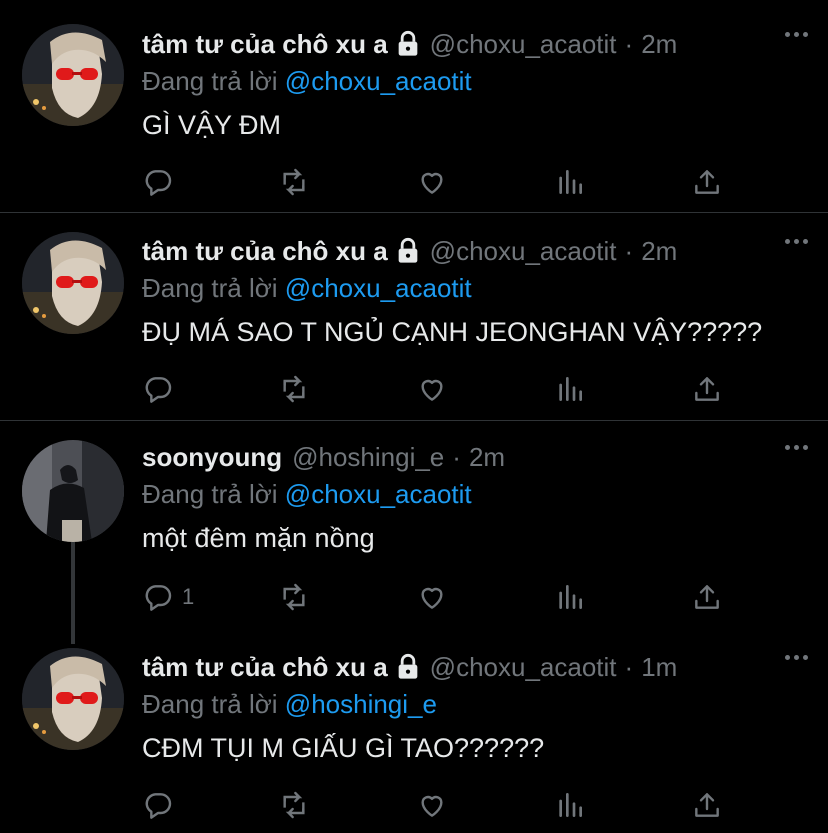 Image resolution: width=828 pixels, height=833 pixels. What do you see at coordinates (188, 596) in the screenshot?
I see `reply-count: 1` at bounding box center [188, 596].